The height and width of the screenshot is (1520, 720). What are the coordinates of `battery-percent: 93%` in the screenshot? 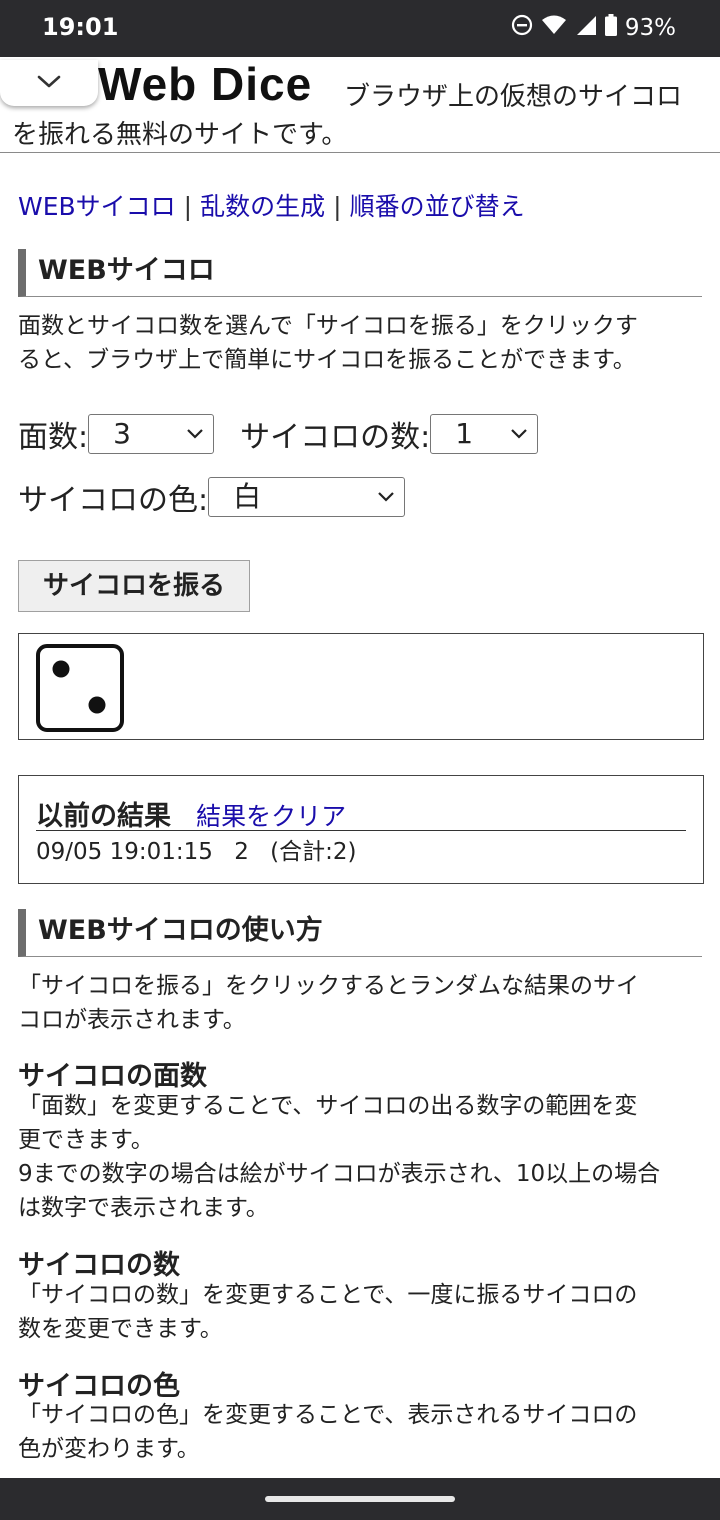 It's located at (650, 28).